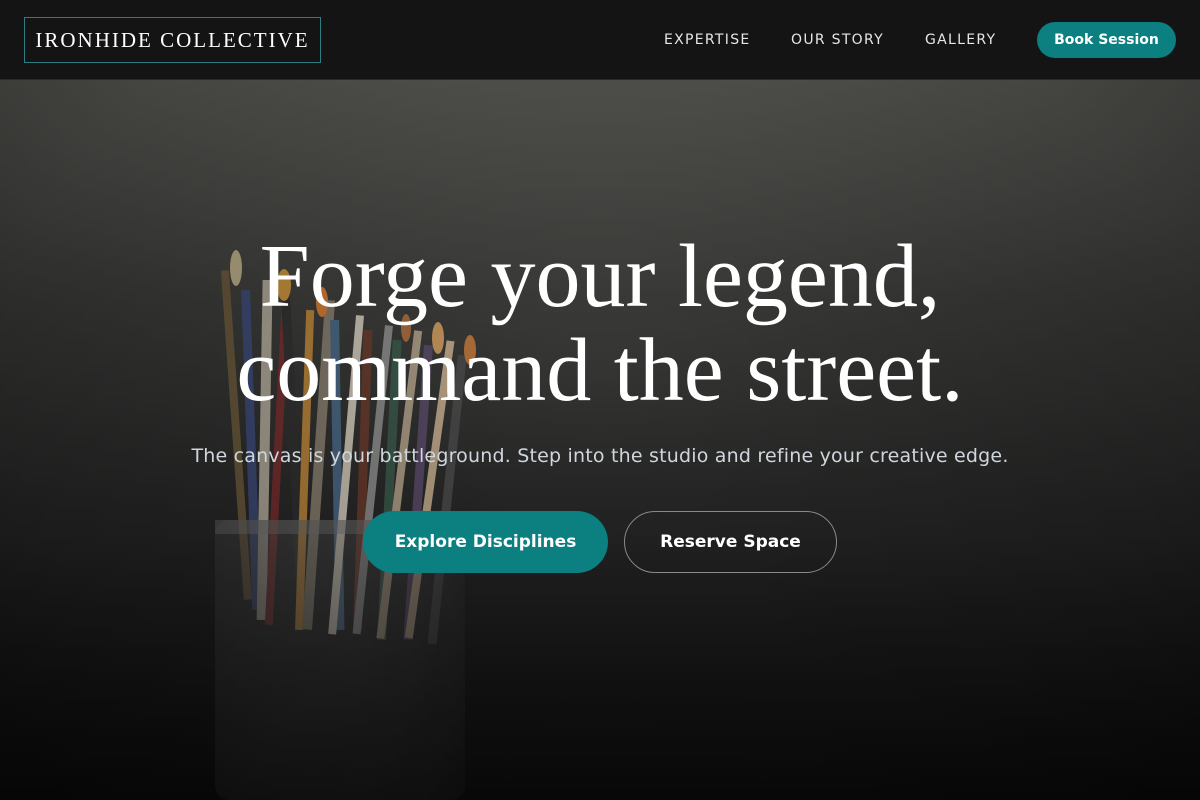  I want to click on hero-headline-line-2: command the street., so click(600, 370).